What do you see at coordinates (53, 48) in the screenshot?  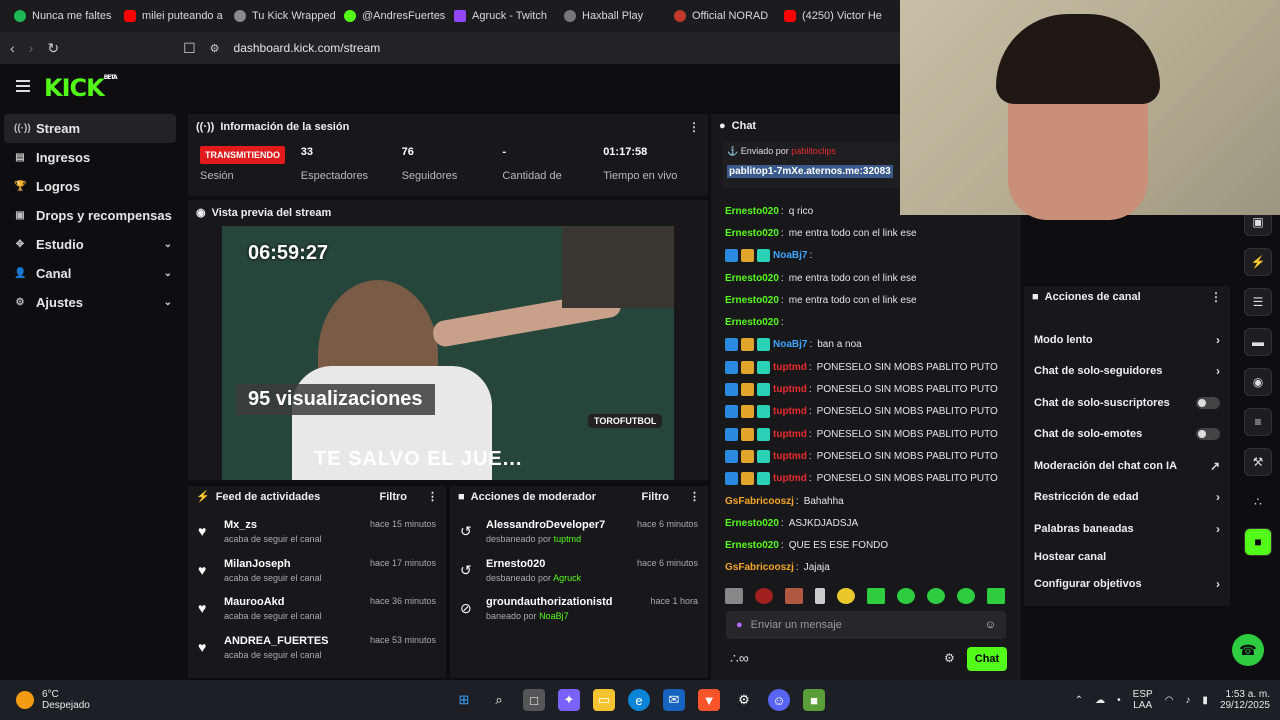 I see `reload-icon: ↻` at bounding box center [53, 48].